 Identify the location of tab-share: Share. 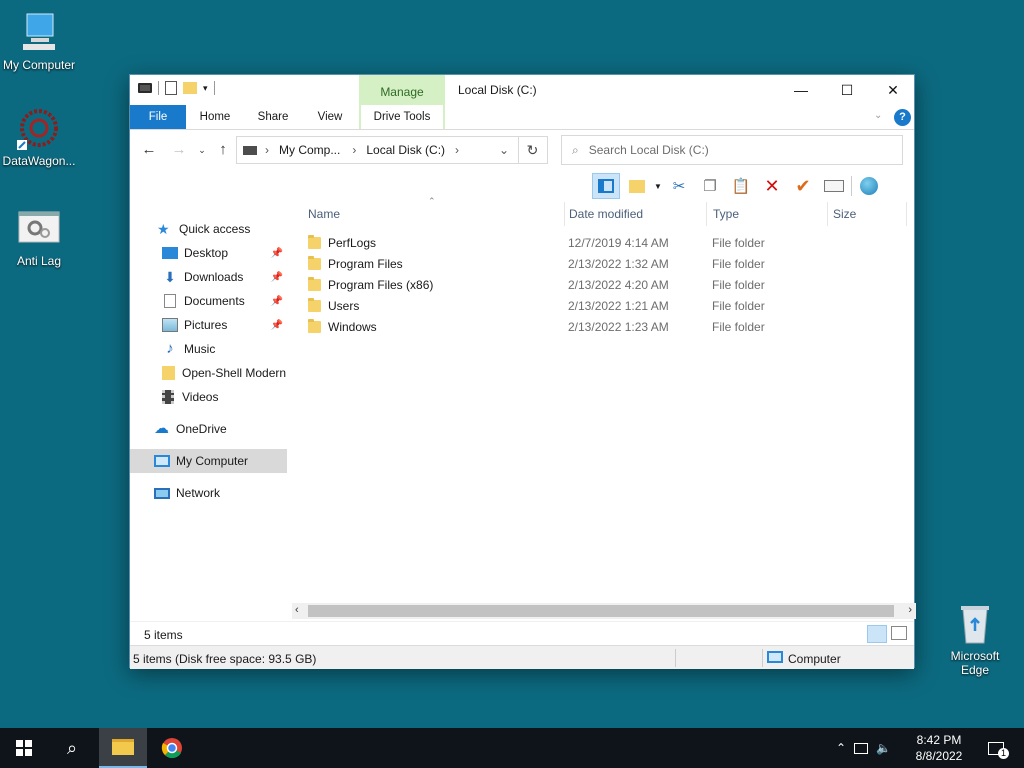
(273, 117).